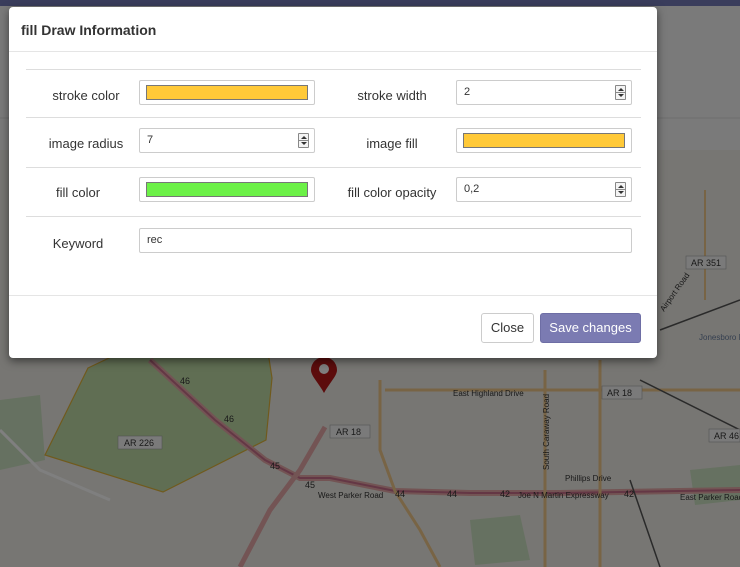 Image resolution: width=740 pixels, height=567 pixels. Describe the element at coordinates (78, 243) in the screenshot. I see `keyword-label: Keyword` at that location.